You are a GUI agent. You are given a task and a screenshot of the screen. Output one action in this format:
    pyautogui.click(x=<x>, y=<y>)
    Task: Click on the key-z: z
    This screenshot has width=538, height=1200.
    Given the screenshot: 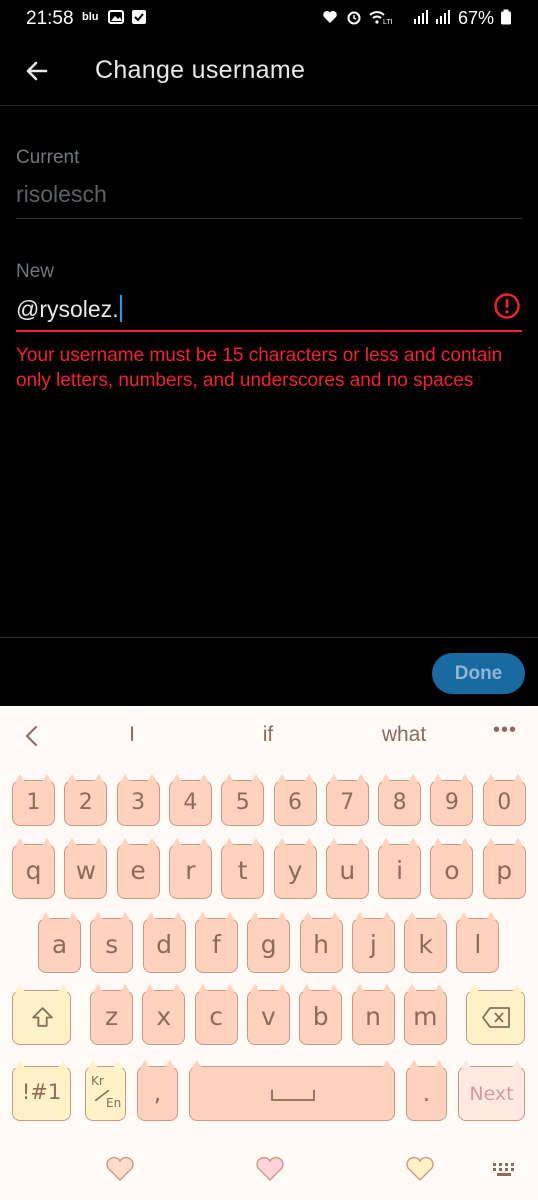 What is the action you would take?
    pyautogui.click(x=111, y=1014)
    